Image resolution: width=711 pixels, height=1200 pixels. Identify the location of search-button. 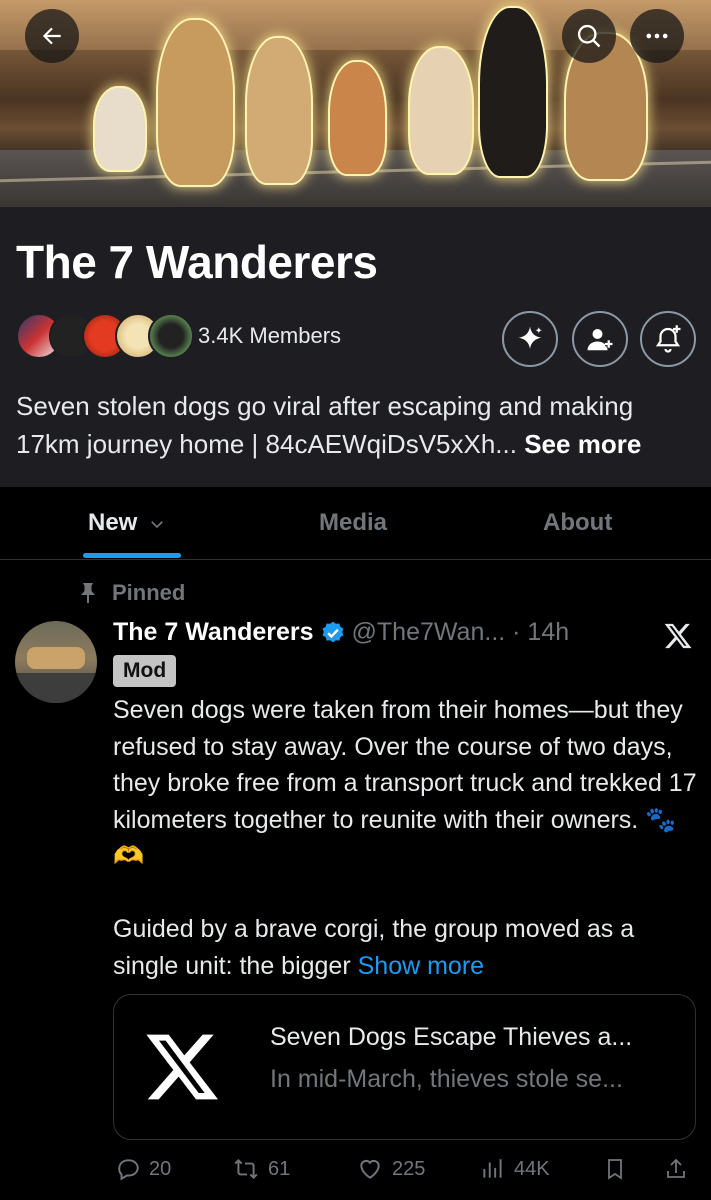
(589, 36).